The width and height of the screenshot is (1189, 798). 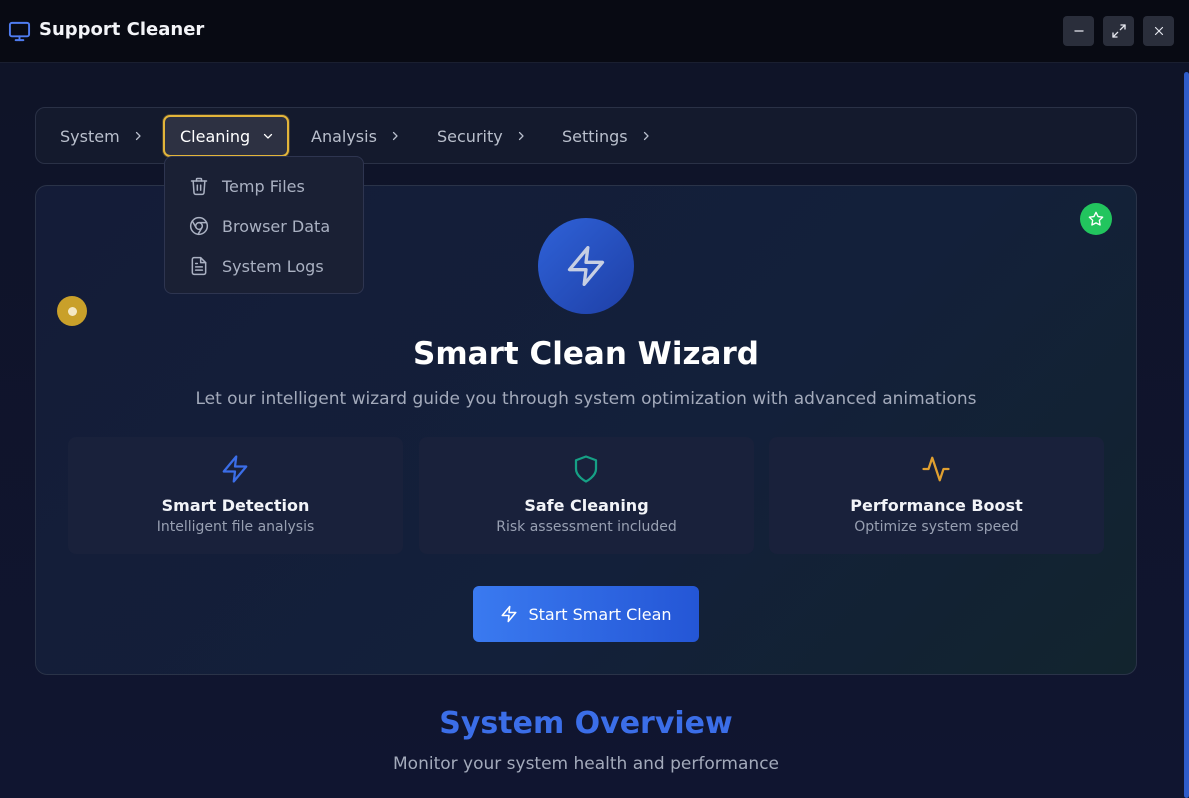 I want to click on close-icon, so click(x=1159, y=31).